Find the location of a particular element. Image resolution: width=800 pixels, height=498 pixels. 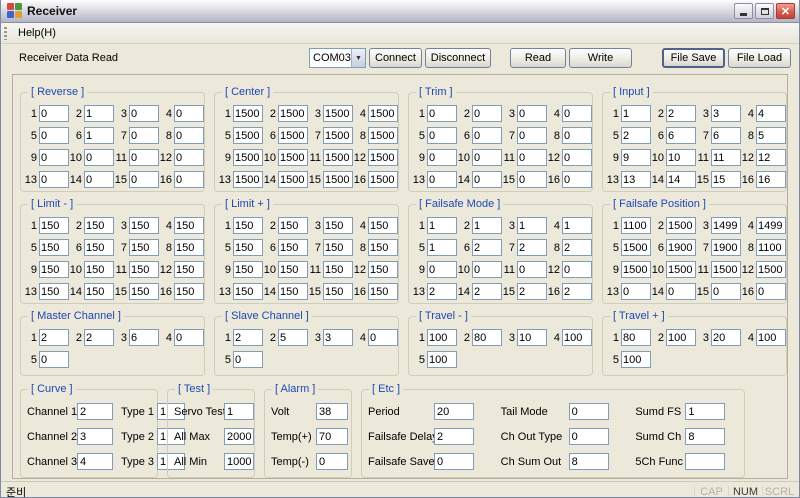

failsafe-mode-ch15-input is located at coordinates (532, 291).